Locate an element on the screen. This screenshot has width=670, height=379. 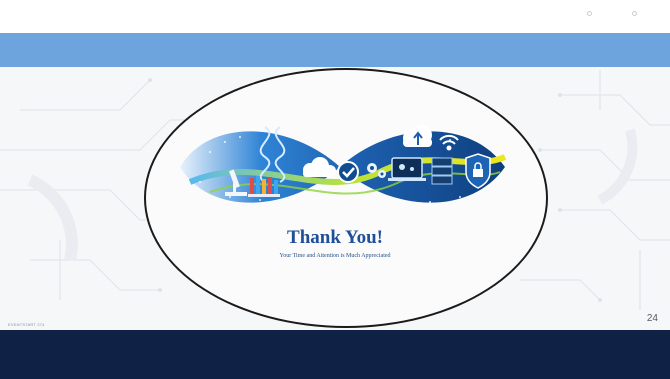
slide-footer-bar is located at coordinates (335, 354).